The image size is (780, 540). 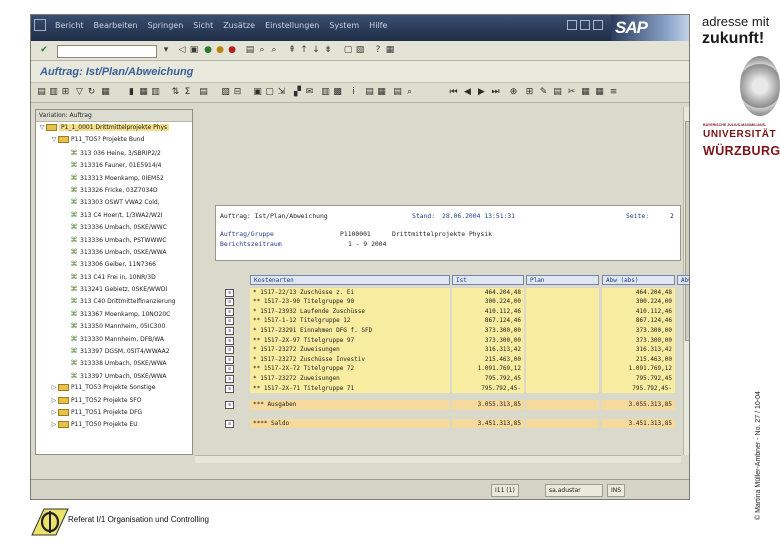 What do you see at coordinates (638, 280) in the screenshot?
I see `col-abw-abs: Abw (abs)` at bounding box center [638, 280].